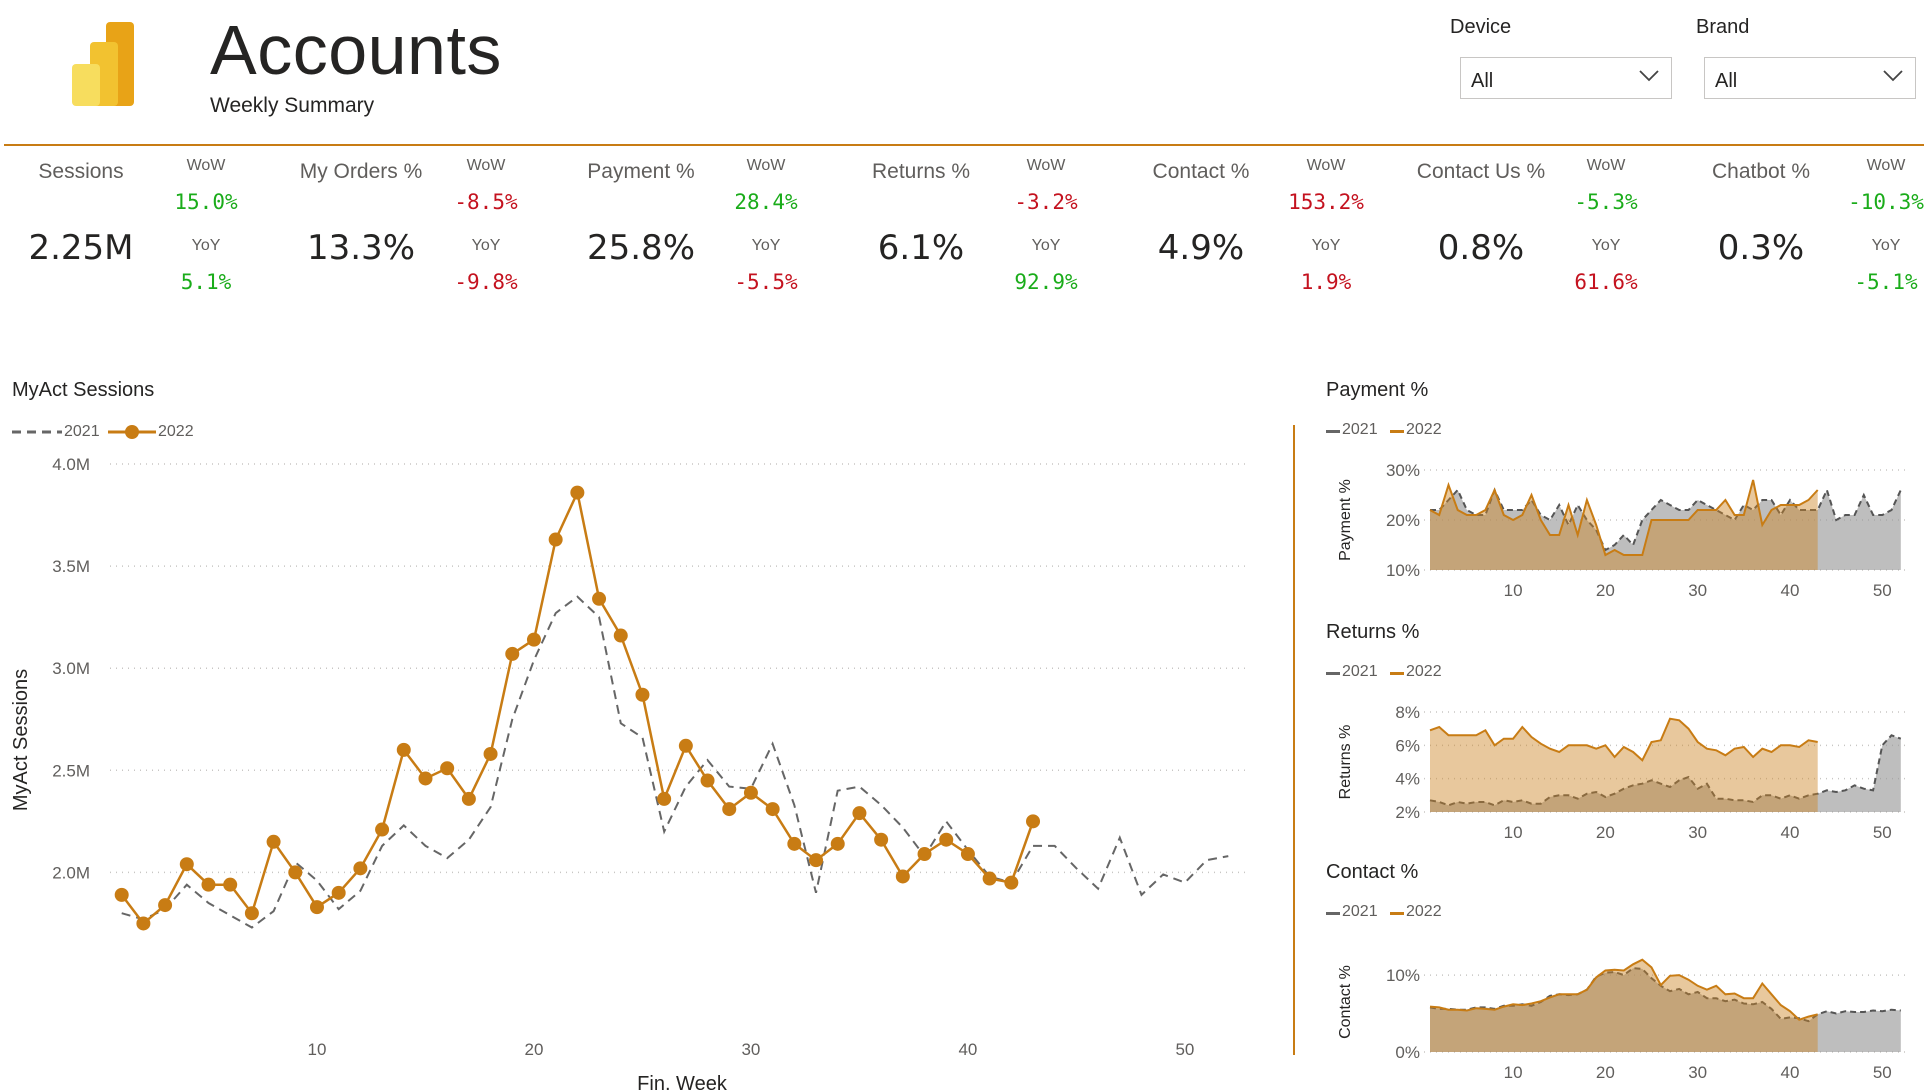  Describe the element at coordinates (1886, 282) in the screenshot. I see `kpi-chatbot-yoy-value: -5.1%` at that location.